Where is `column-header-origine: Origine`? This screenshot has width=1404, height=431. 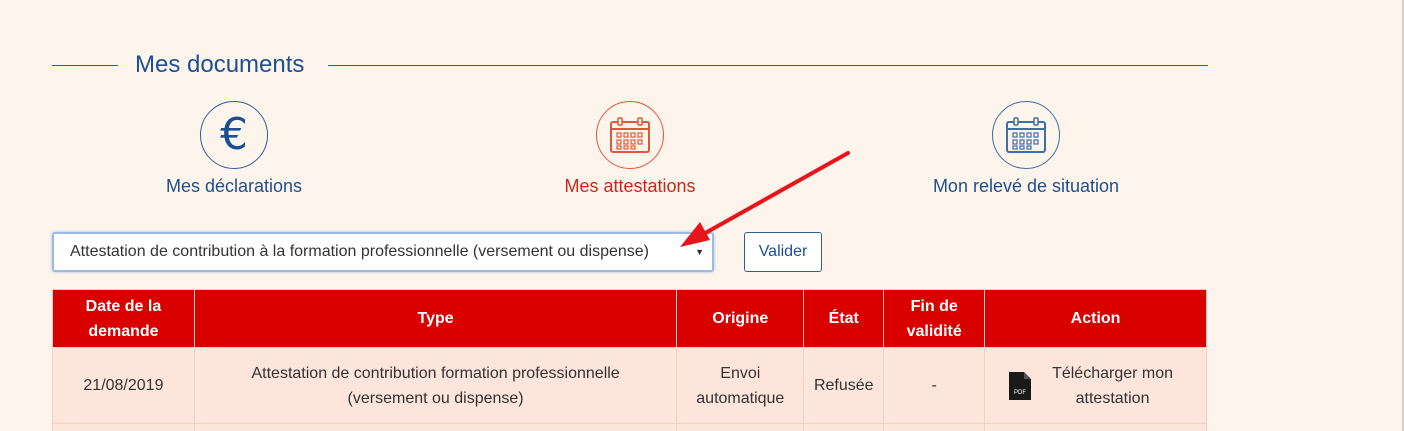 column-header-origine: Origine is located at coordinates (740, 318).